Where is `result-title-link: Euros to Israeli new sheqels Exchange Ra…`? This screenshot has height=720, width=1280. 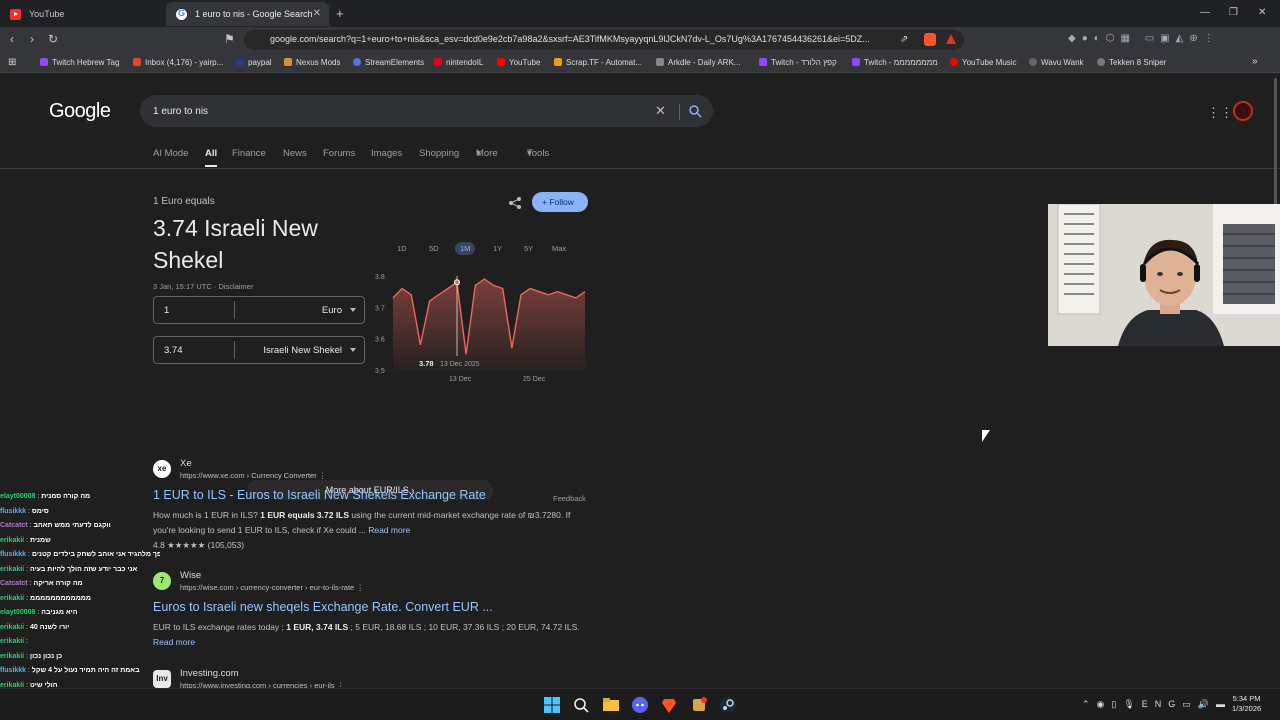 result-title-link: Euros to Israeli new sheqels Exchange Ra… is located at coordinates (323, 607).